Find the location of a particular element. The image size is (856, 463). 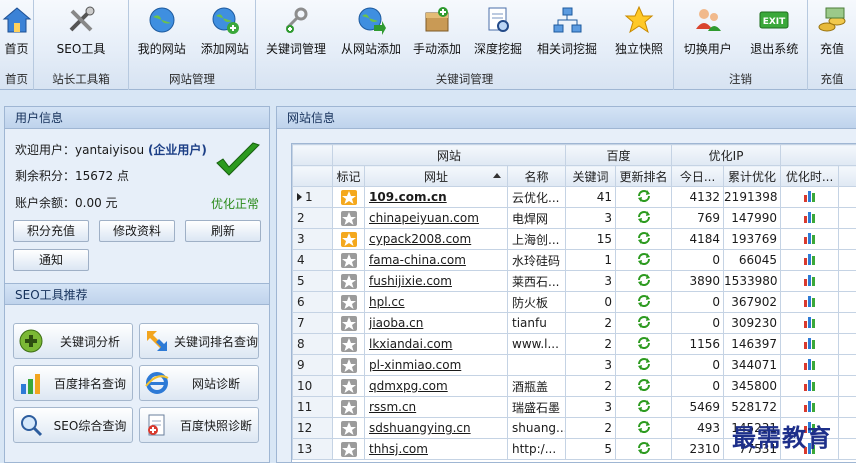

column-header-update-rank: 更新排名 is located at coordinates (644, 176).